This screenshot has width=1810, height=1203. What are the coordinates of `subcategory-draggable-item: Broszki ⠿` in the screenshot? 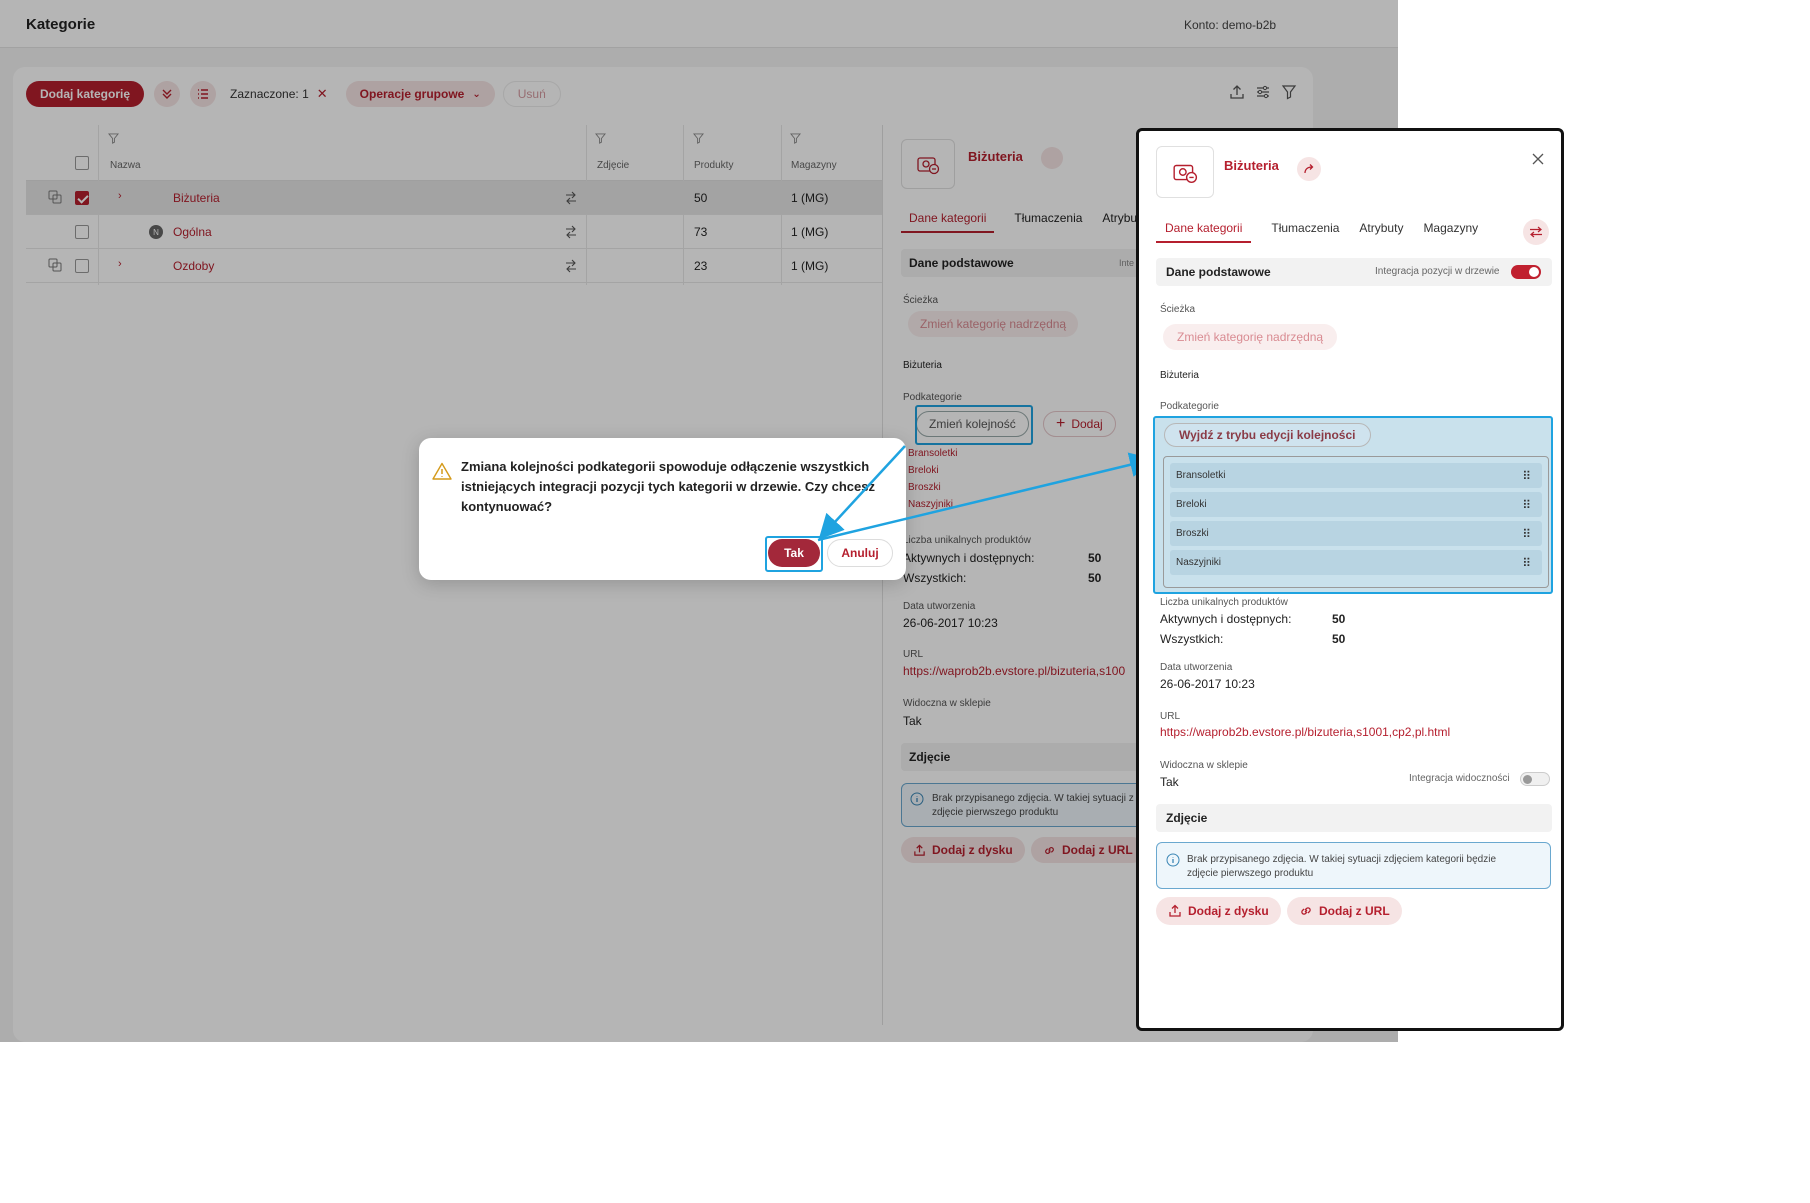 It's located at (1356, 533).